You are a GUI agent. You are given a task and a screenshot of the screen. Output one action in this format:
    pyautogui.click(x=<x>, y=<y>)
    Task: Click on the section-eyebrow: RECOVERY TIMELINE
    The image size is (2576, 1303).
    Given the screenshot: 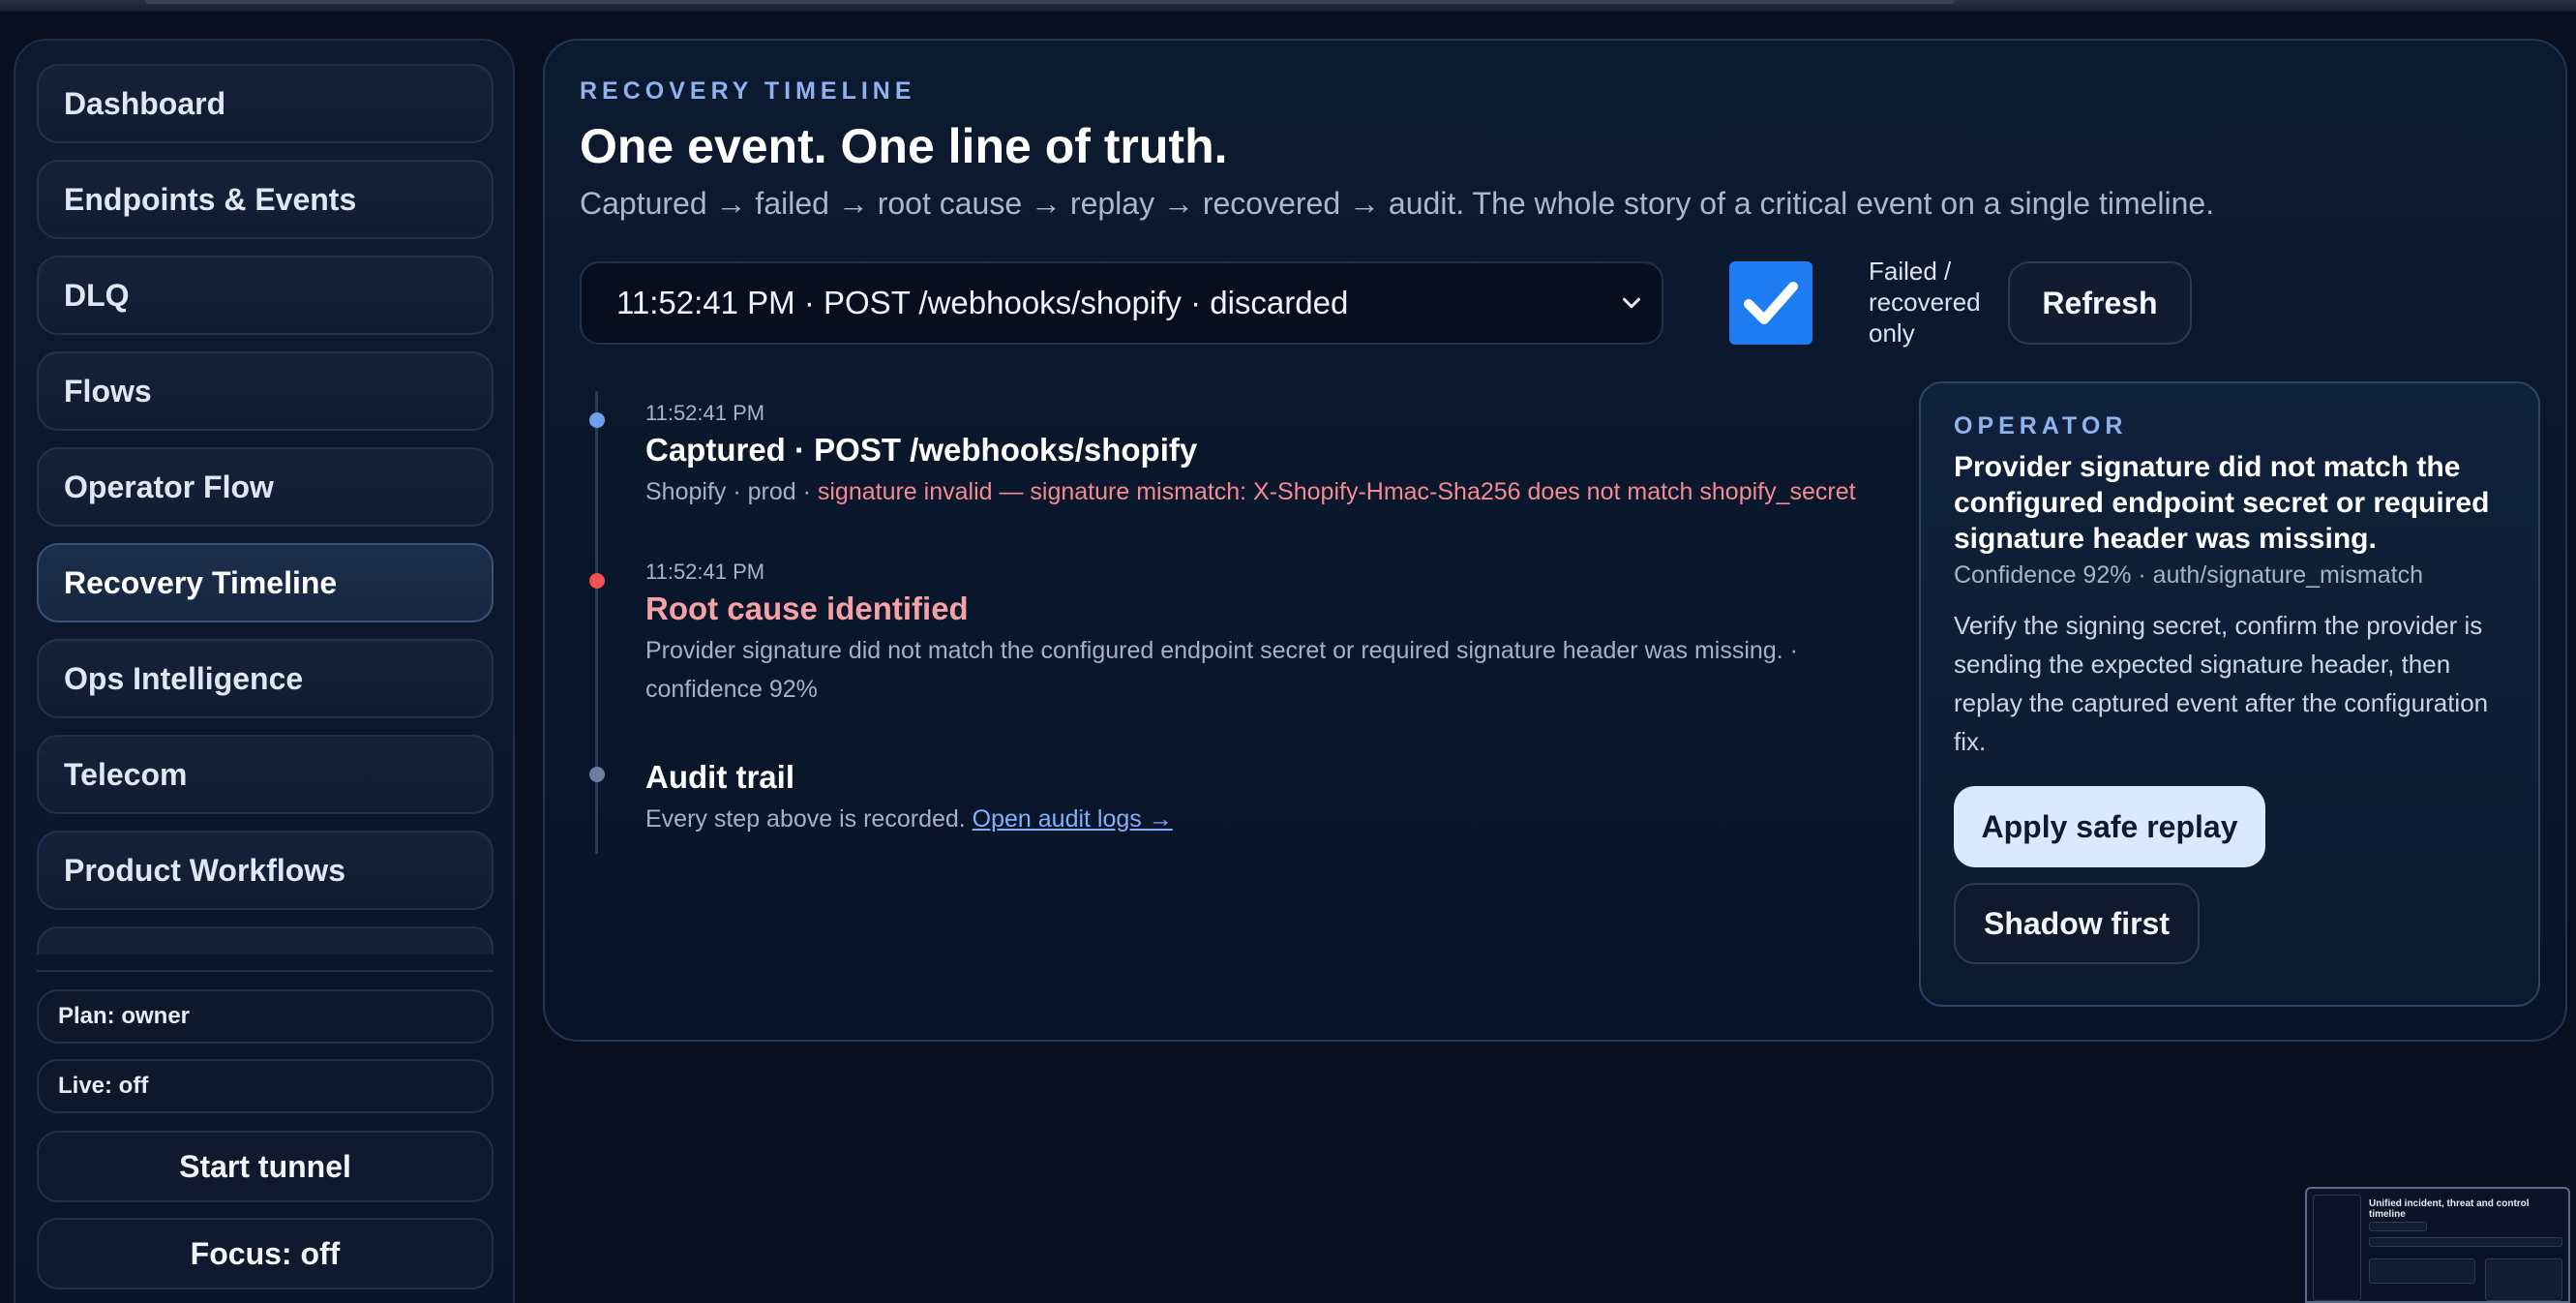 What is the action you would take?
    pyautogui.click(x=748, y=91)
    